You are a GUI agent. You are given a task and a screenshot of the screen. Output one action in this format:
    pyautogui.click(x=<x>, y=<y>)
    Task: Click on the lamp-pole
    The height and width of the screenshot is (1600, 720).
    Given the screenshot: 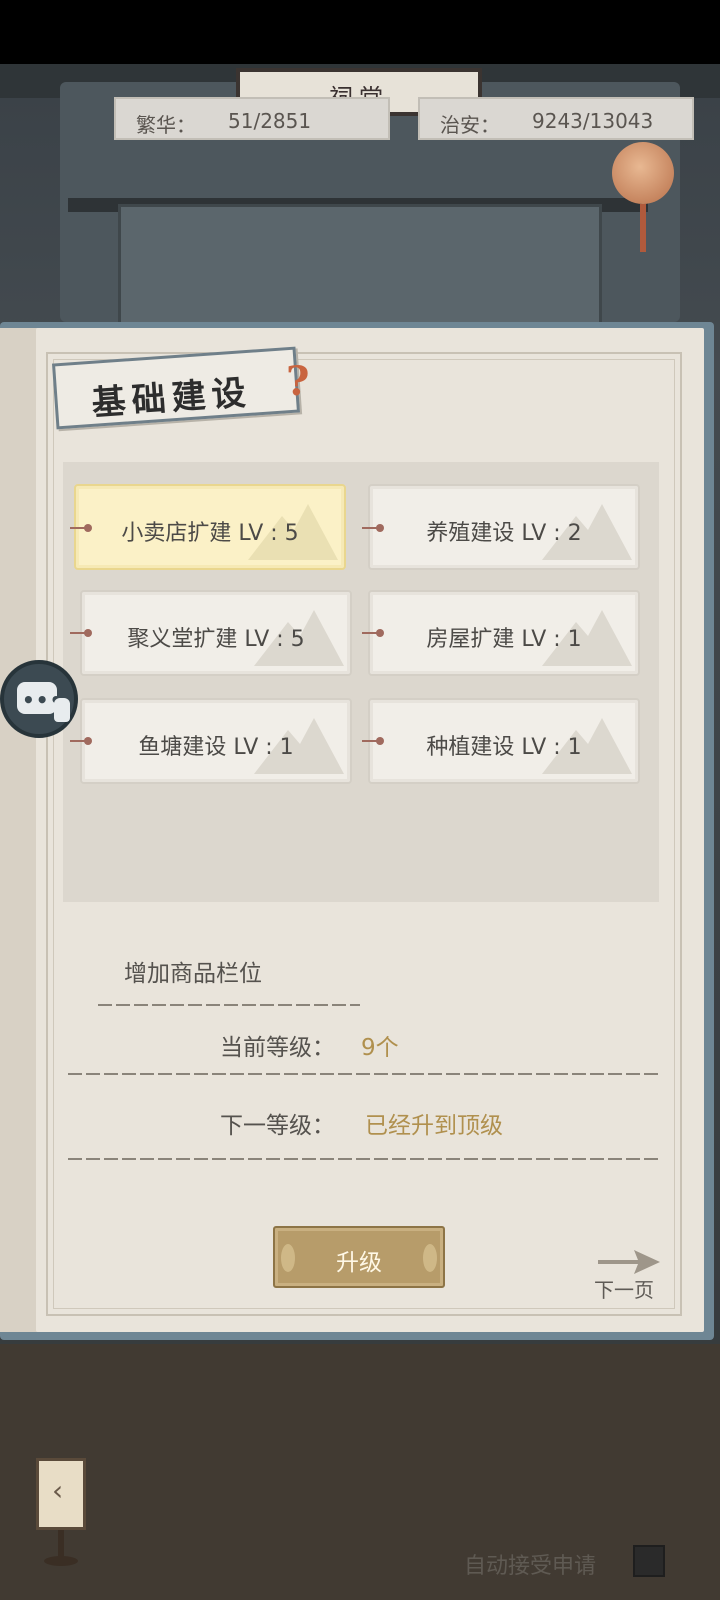 What is the action you would take?
    pyautogui.click(x=61, y=1544)
    